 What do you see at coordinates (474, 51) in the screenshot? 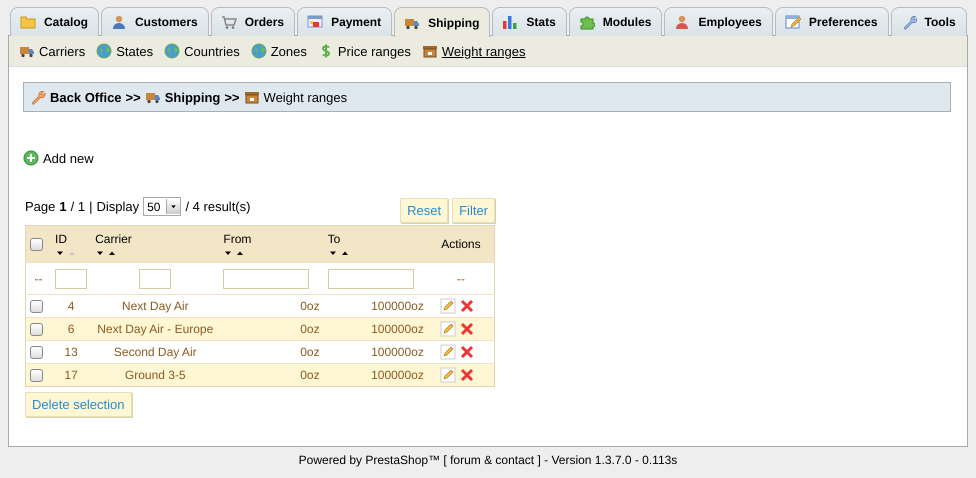
I see `subnav-link: Weight ranges` at bounding box center [474, 51].